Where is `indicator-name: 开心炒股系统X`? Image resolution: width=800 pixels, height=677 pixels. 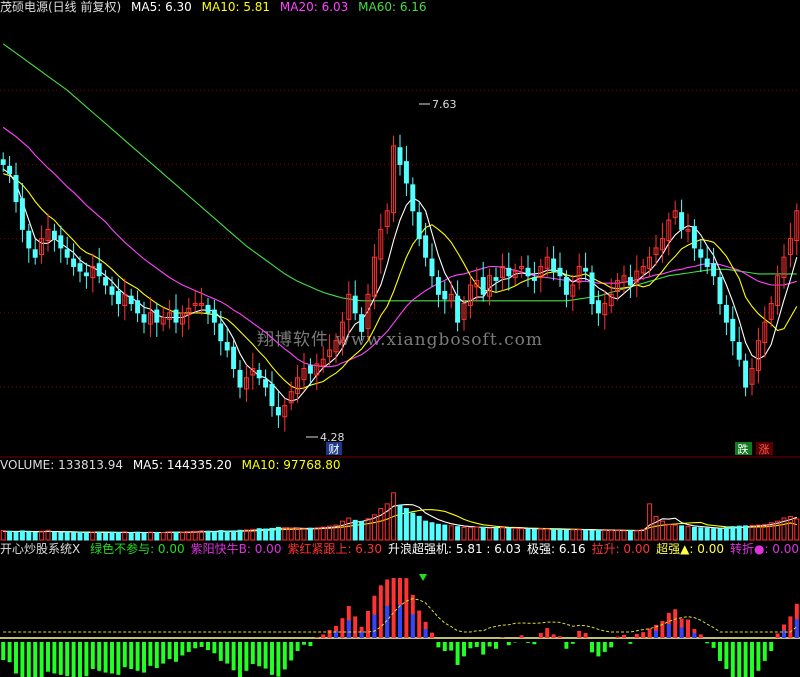
indicator-name: 开心炒股系统X is located at coordinates (40, 549).